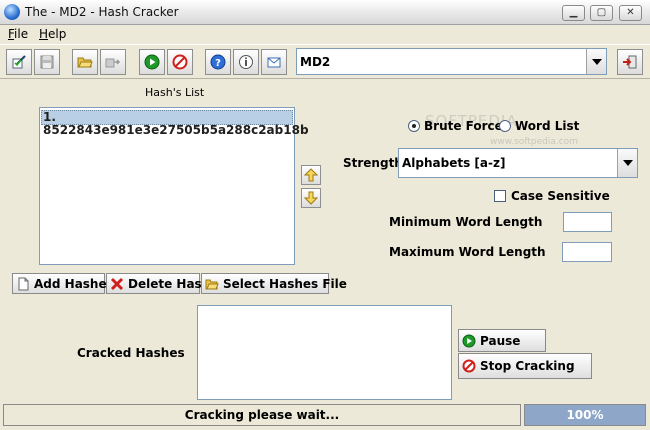 Image resolution: width=650 pixels, height=430 pixels. I want to click on algorithm-select: MD2, so click(451, 61).